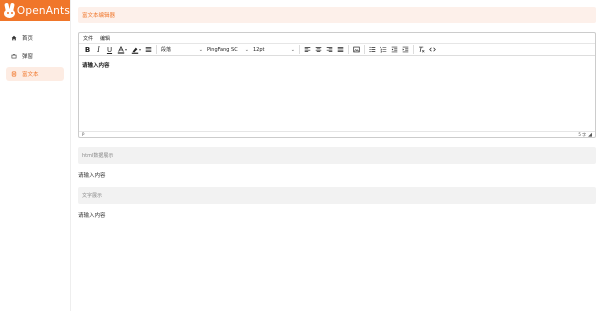 The width and height of the screenshot is (600, 311). What do you see at coordinates (394, 49) in the screenshot?
I see `outdent-icon` at bounding box center [394, 49].